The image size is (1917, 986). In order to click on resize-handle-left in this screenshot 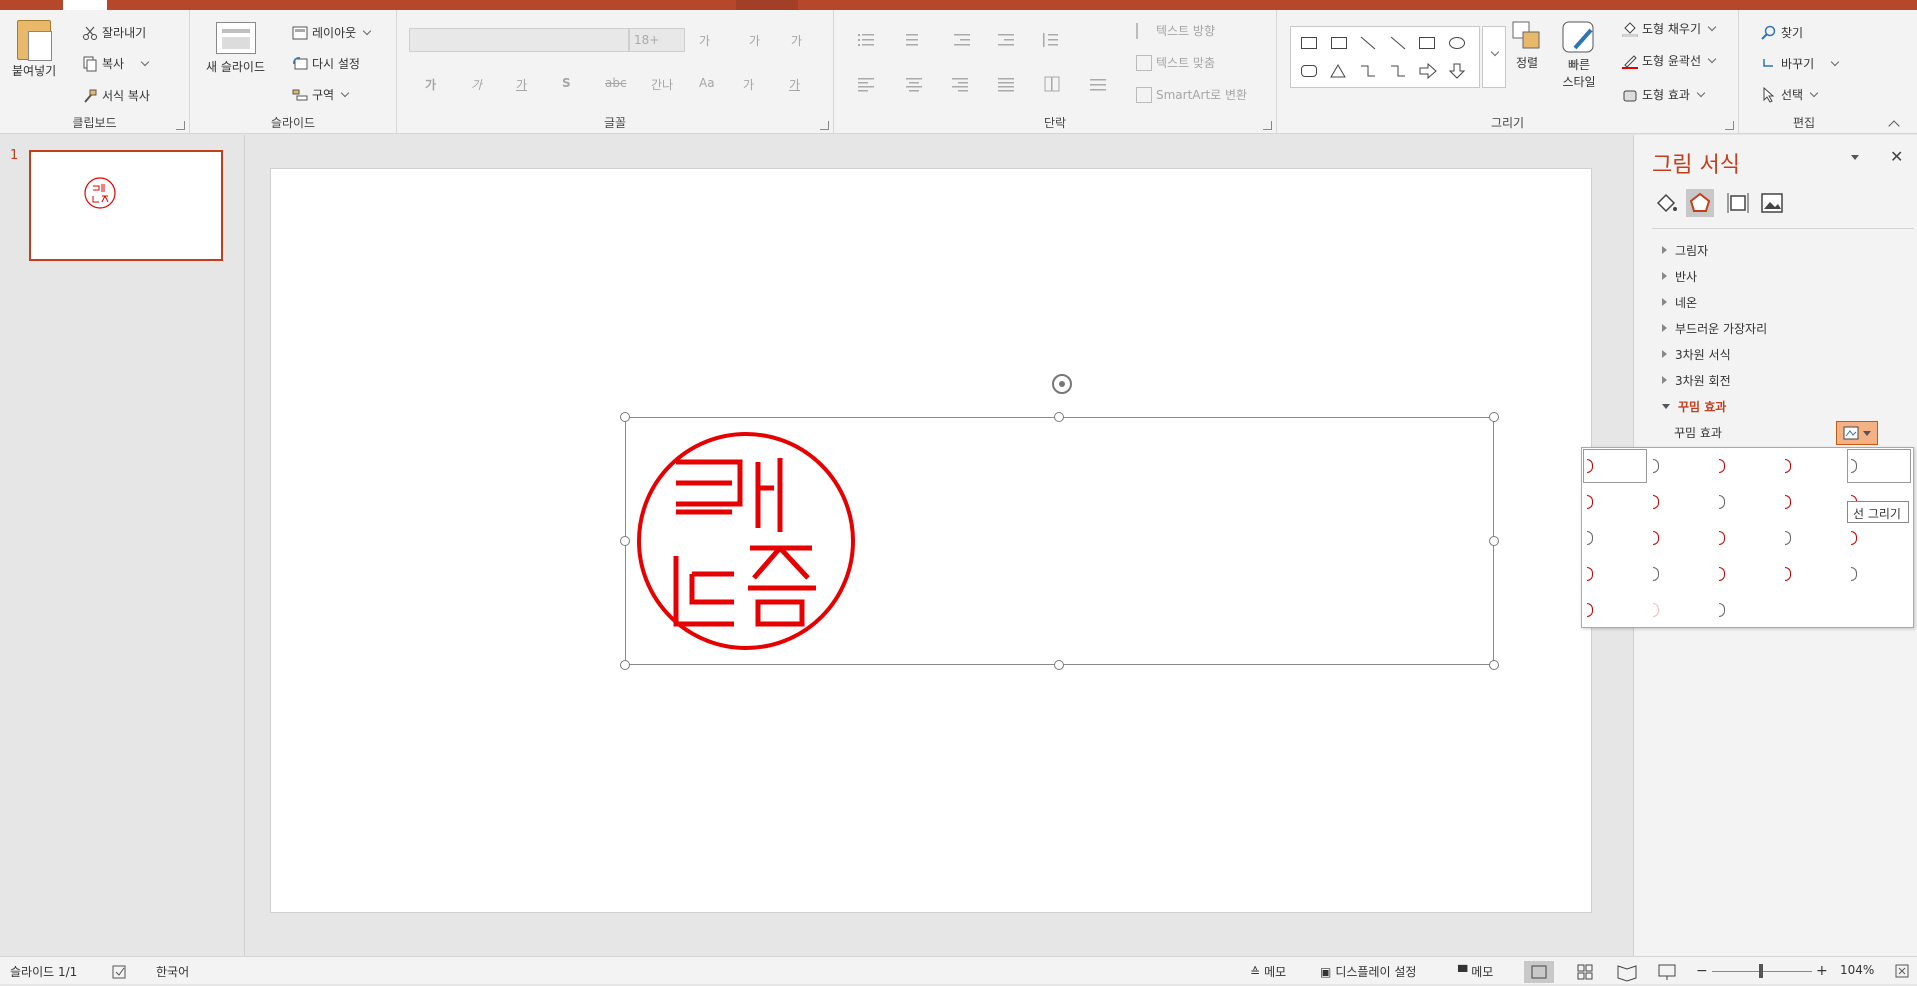, I will do `click(625, 541)`.